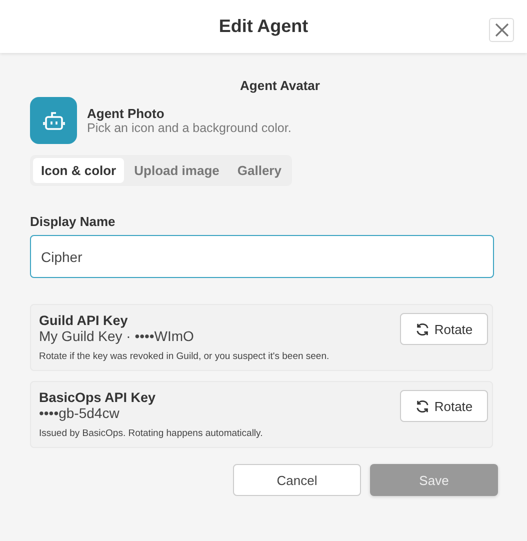 This screenshot has height=541, width=527. What do you see at coordinates (97, 397) in the screenshot?
I see `key-title: BasicOps API Key` at bounding box center [97, 397].